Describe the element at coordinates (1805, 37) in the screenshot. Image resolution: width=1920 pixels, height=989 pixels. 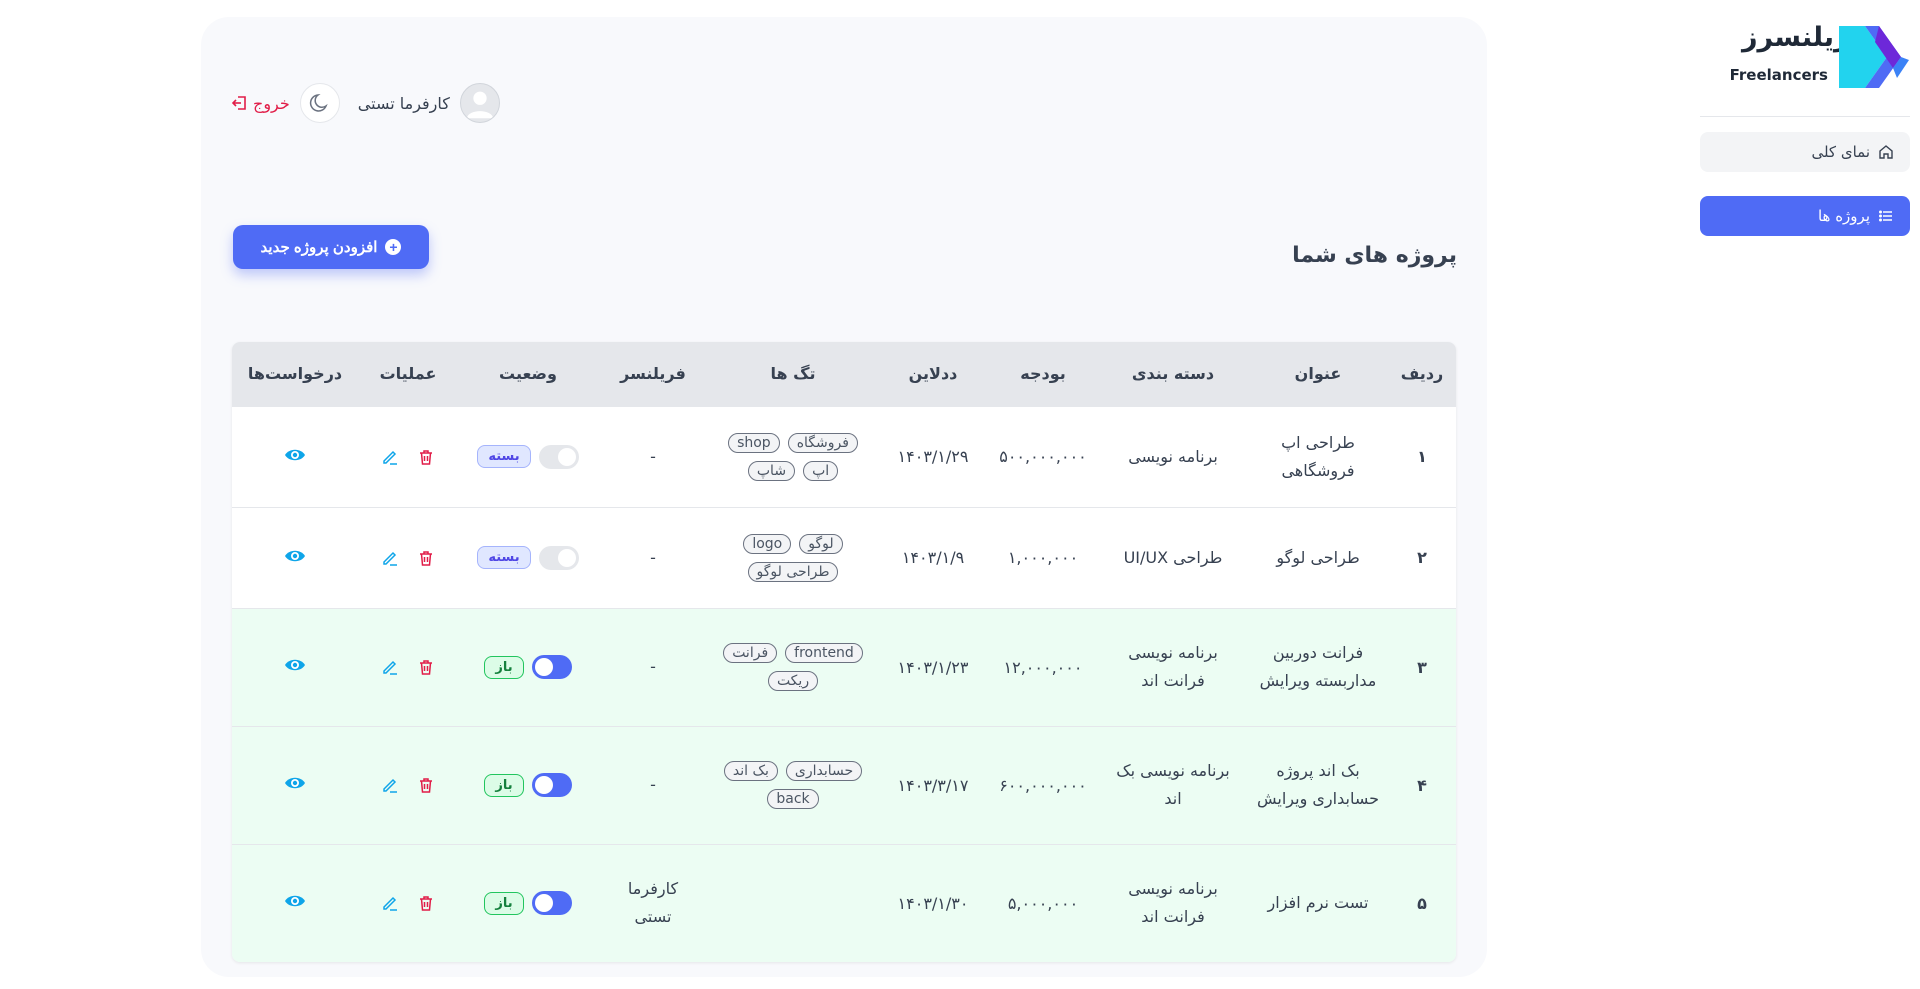
I see `brand-name-fa: فریلنسرز` at that location.